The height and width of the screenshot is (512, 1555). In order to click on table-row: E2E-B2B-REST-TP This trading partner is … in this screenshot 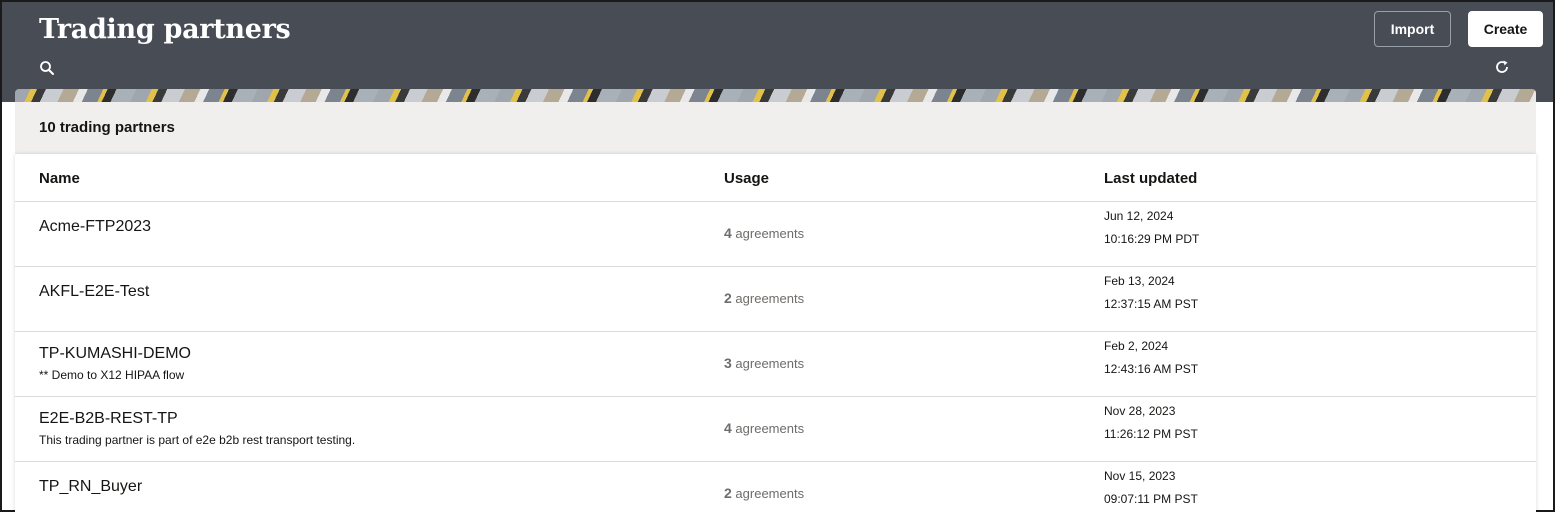, I will do `click(775, 429)`.